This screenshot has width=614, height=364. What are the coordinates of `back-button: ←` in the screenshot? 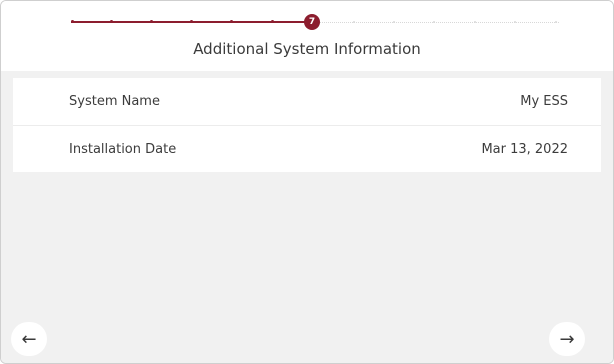 It's located at (29, 339).